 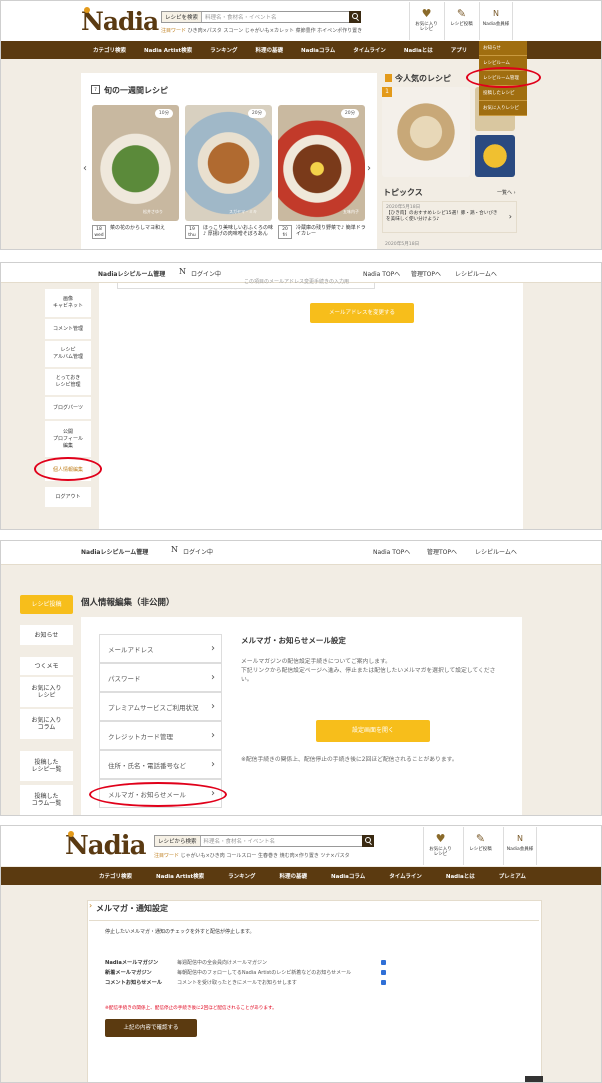 I want to click on nav-item: プレミアム, so click(x=512, y=876).